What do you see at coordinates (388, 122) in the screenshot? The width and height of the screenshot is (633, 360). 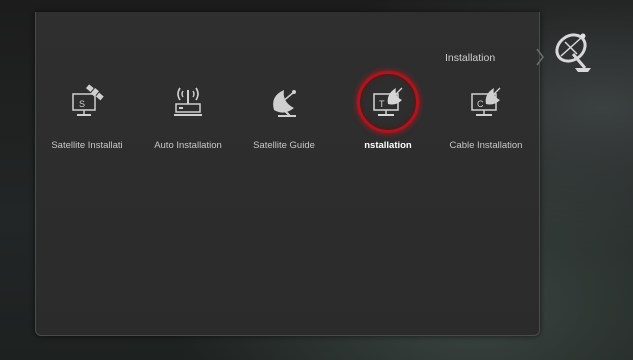 I see `menu-item-terrestrial-installation: T nstallation` at bounding box center [388, 122].